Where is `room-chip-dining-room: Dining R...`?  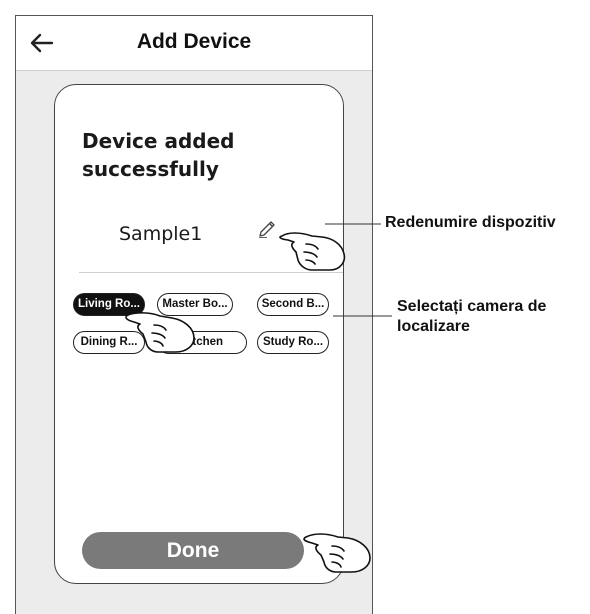 room-chip-dining-room: Dining R... is located at coordinates (109, 342).